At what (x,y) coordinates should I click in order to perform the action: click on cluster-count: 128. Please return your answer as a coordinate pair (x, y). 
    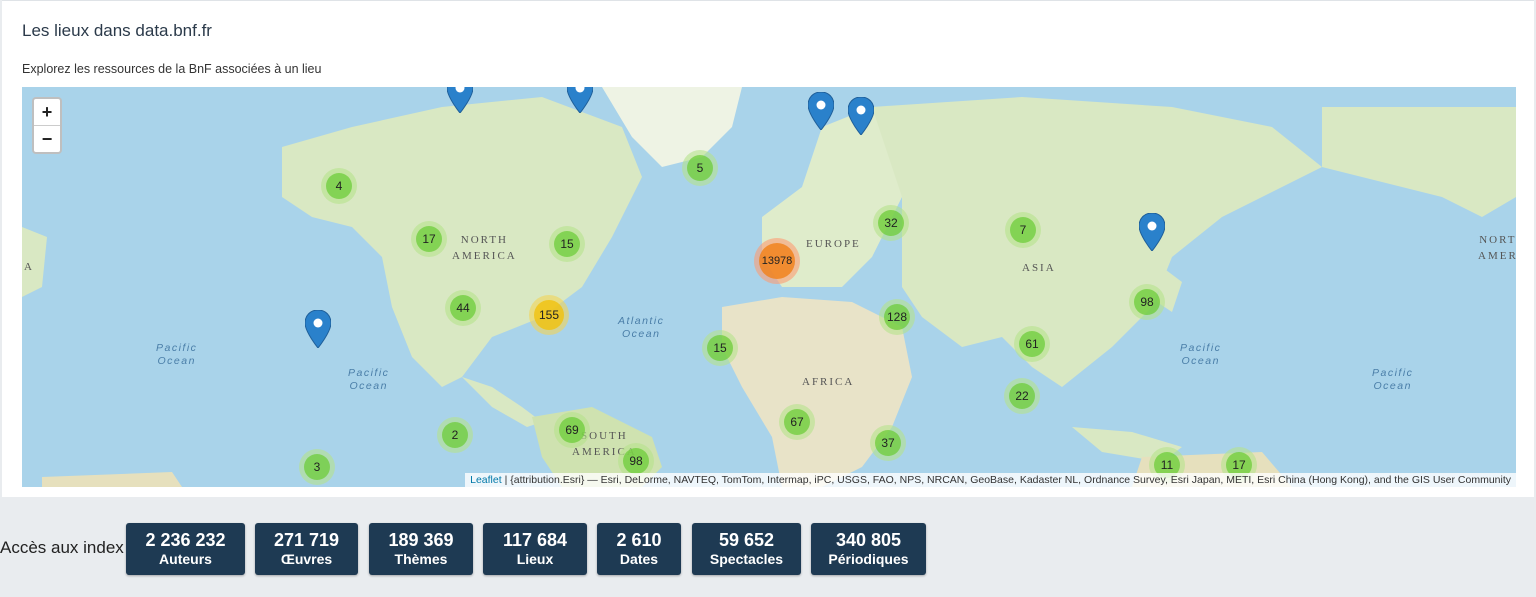
    Looking at the image, I should click on (897, 317).